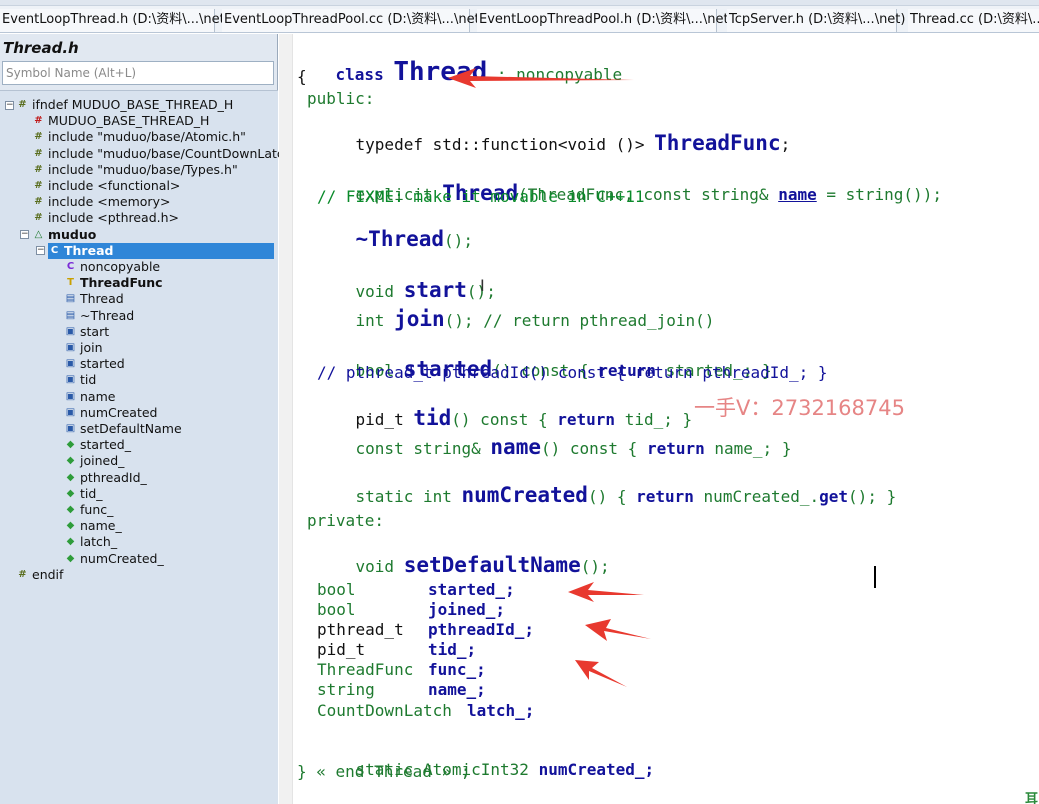 This screenshot has height=804, width=1039. I want to click on panel-title: Thread.h, so click(41, 48).